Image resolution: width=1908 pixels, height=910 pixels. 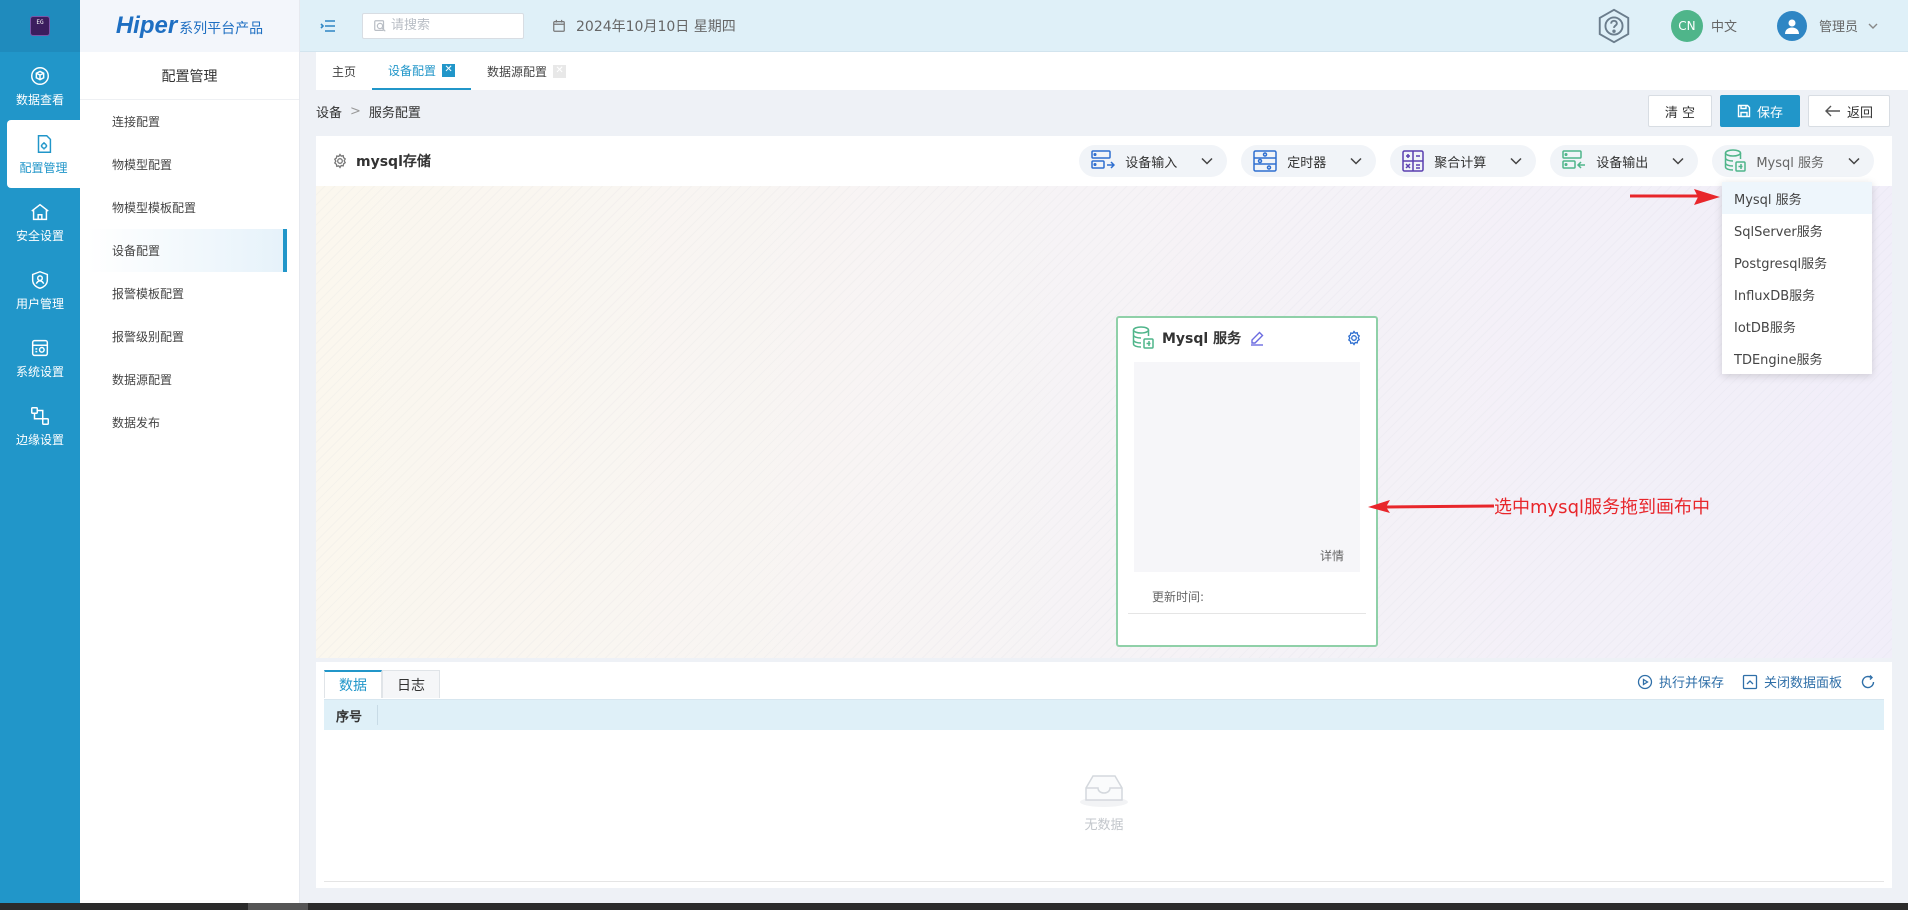 What do you see at coordinates (1153, 161) in the screenshot?
I see `palette-device-input: 设备输入` at bounding box center [1153, 161].